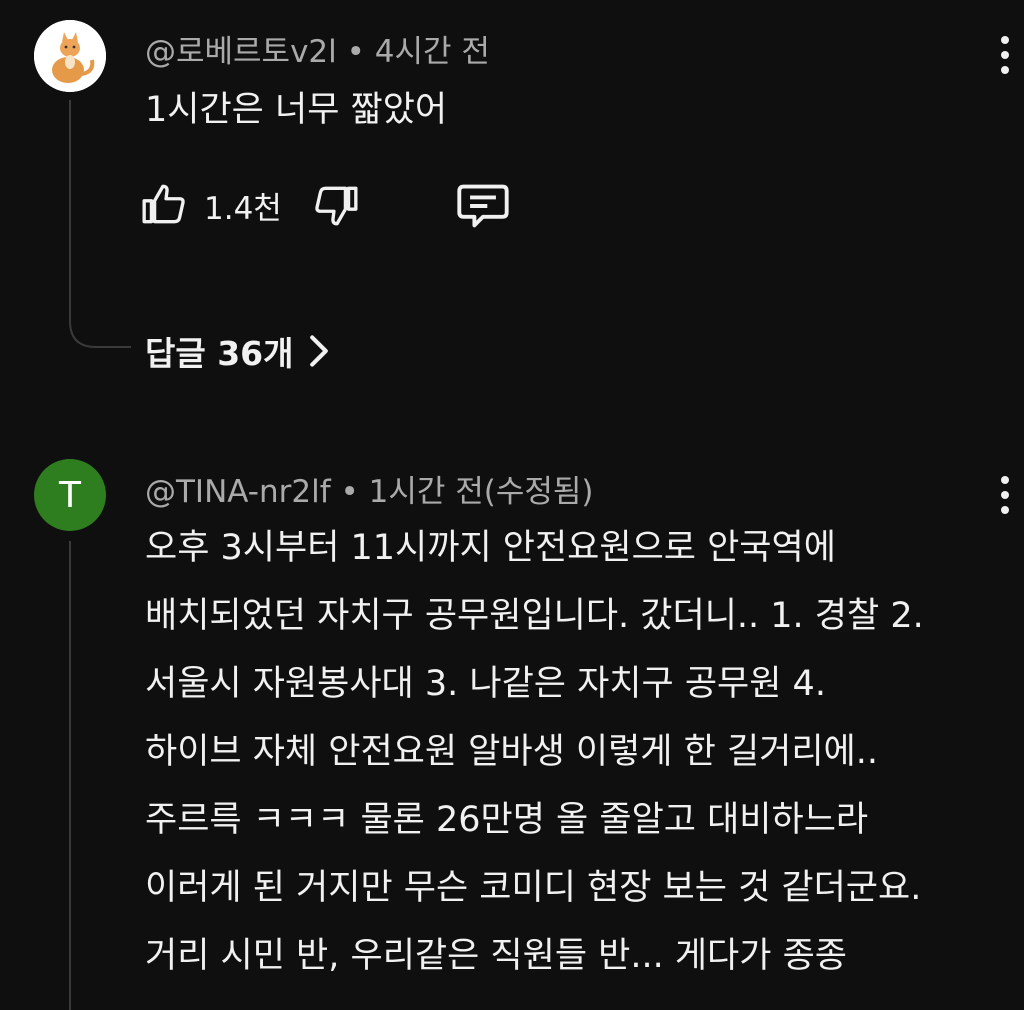  I want to click on like-button: 1.4천, so click(211, 205).